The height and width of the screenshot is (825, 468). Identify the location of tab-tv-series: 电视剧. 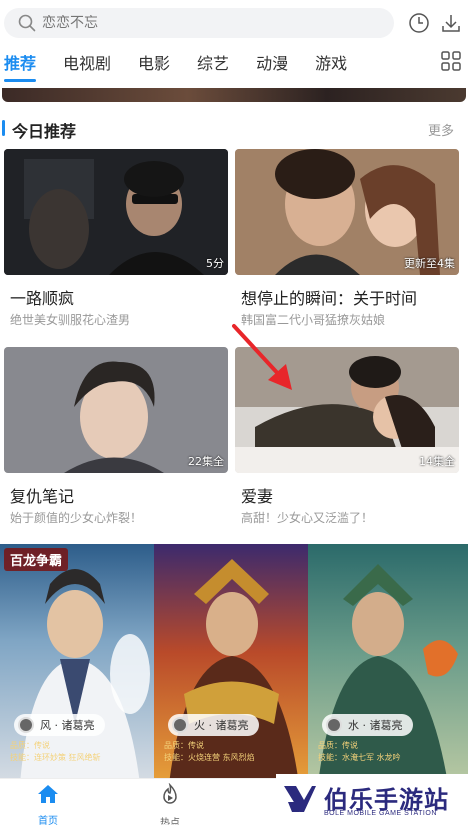
(87, 62).